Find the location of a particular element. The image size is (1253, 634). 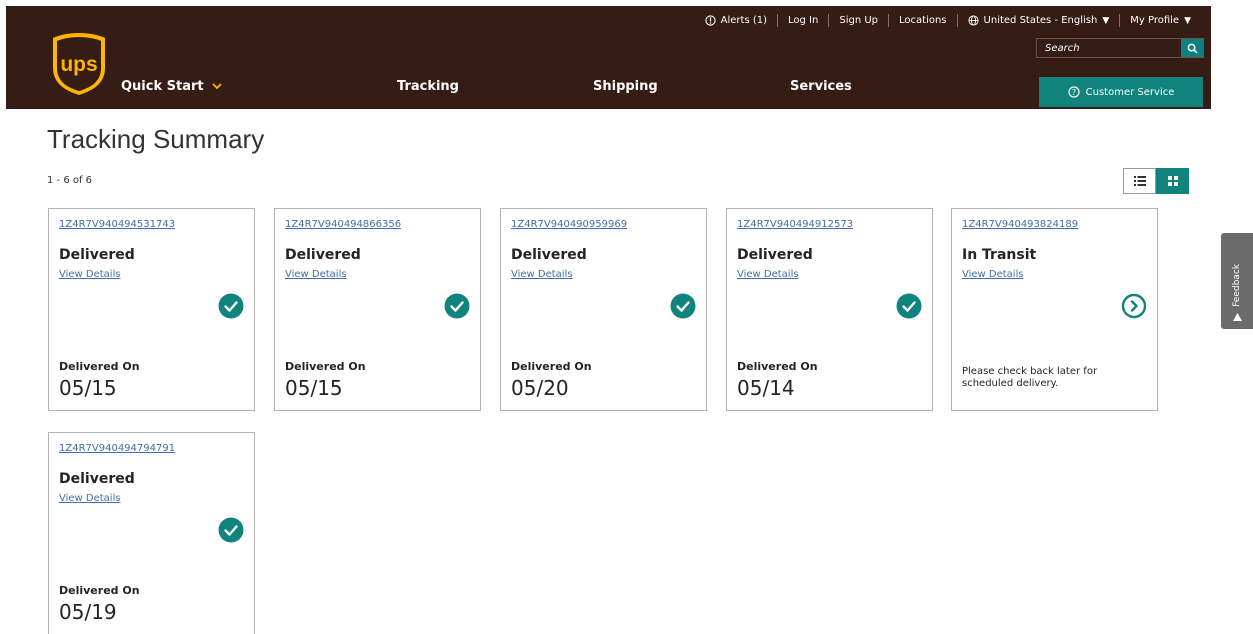

globe-icon is located at coordinates (973, 20).